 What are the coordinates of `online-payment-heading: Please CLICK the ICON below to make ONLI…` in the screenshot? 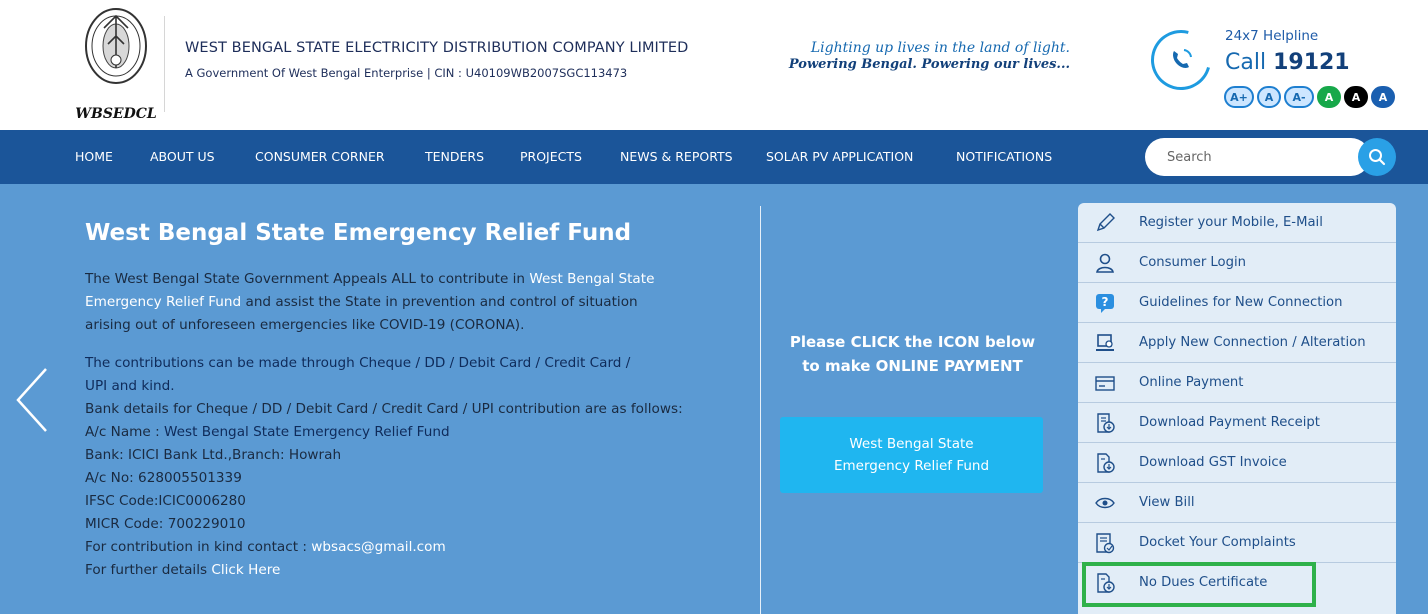 It's located at (912, 354).